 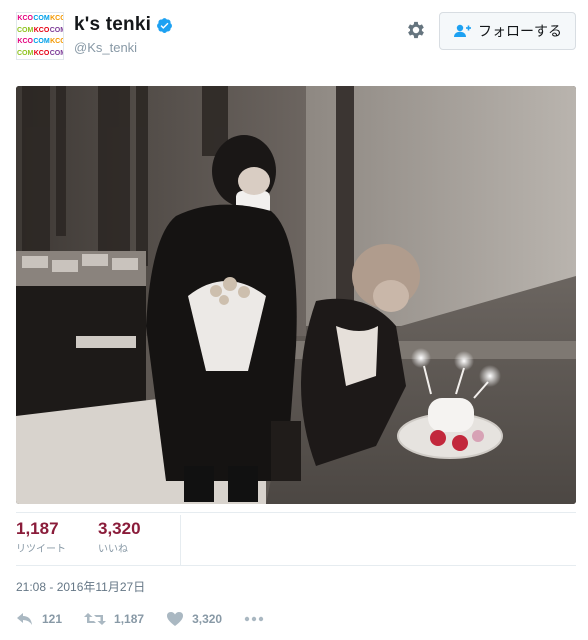 What do you see at coordinates (165, 25) in the screenshot?
I see `verified-badge-icon` at bounding box center [165, 25].